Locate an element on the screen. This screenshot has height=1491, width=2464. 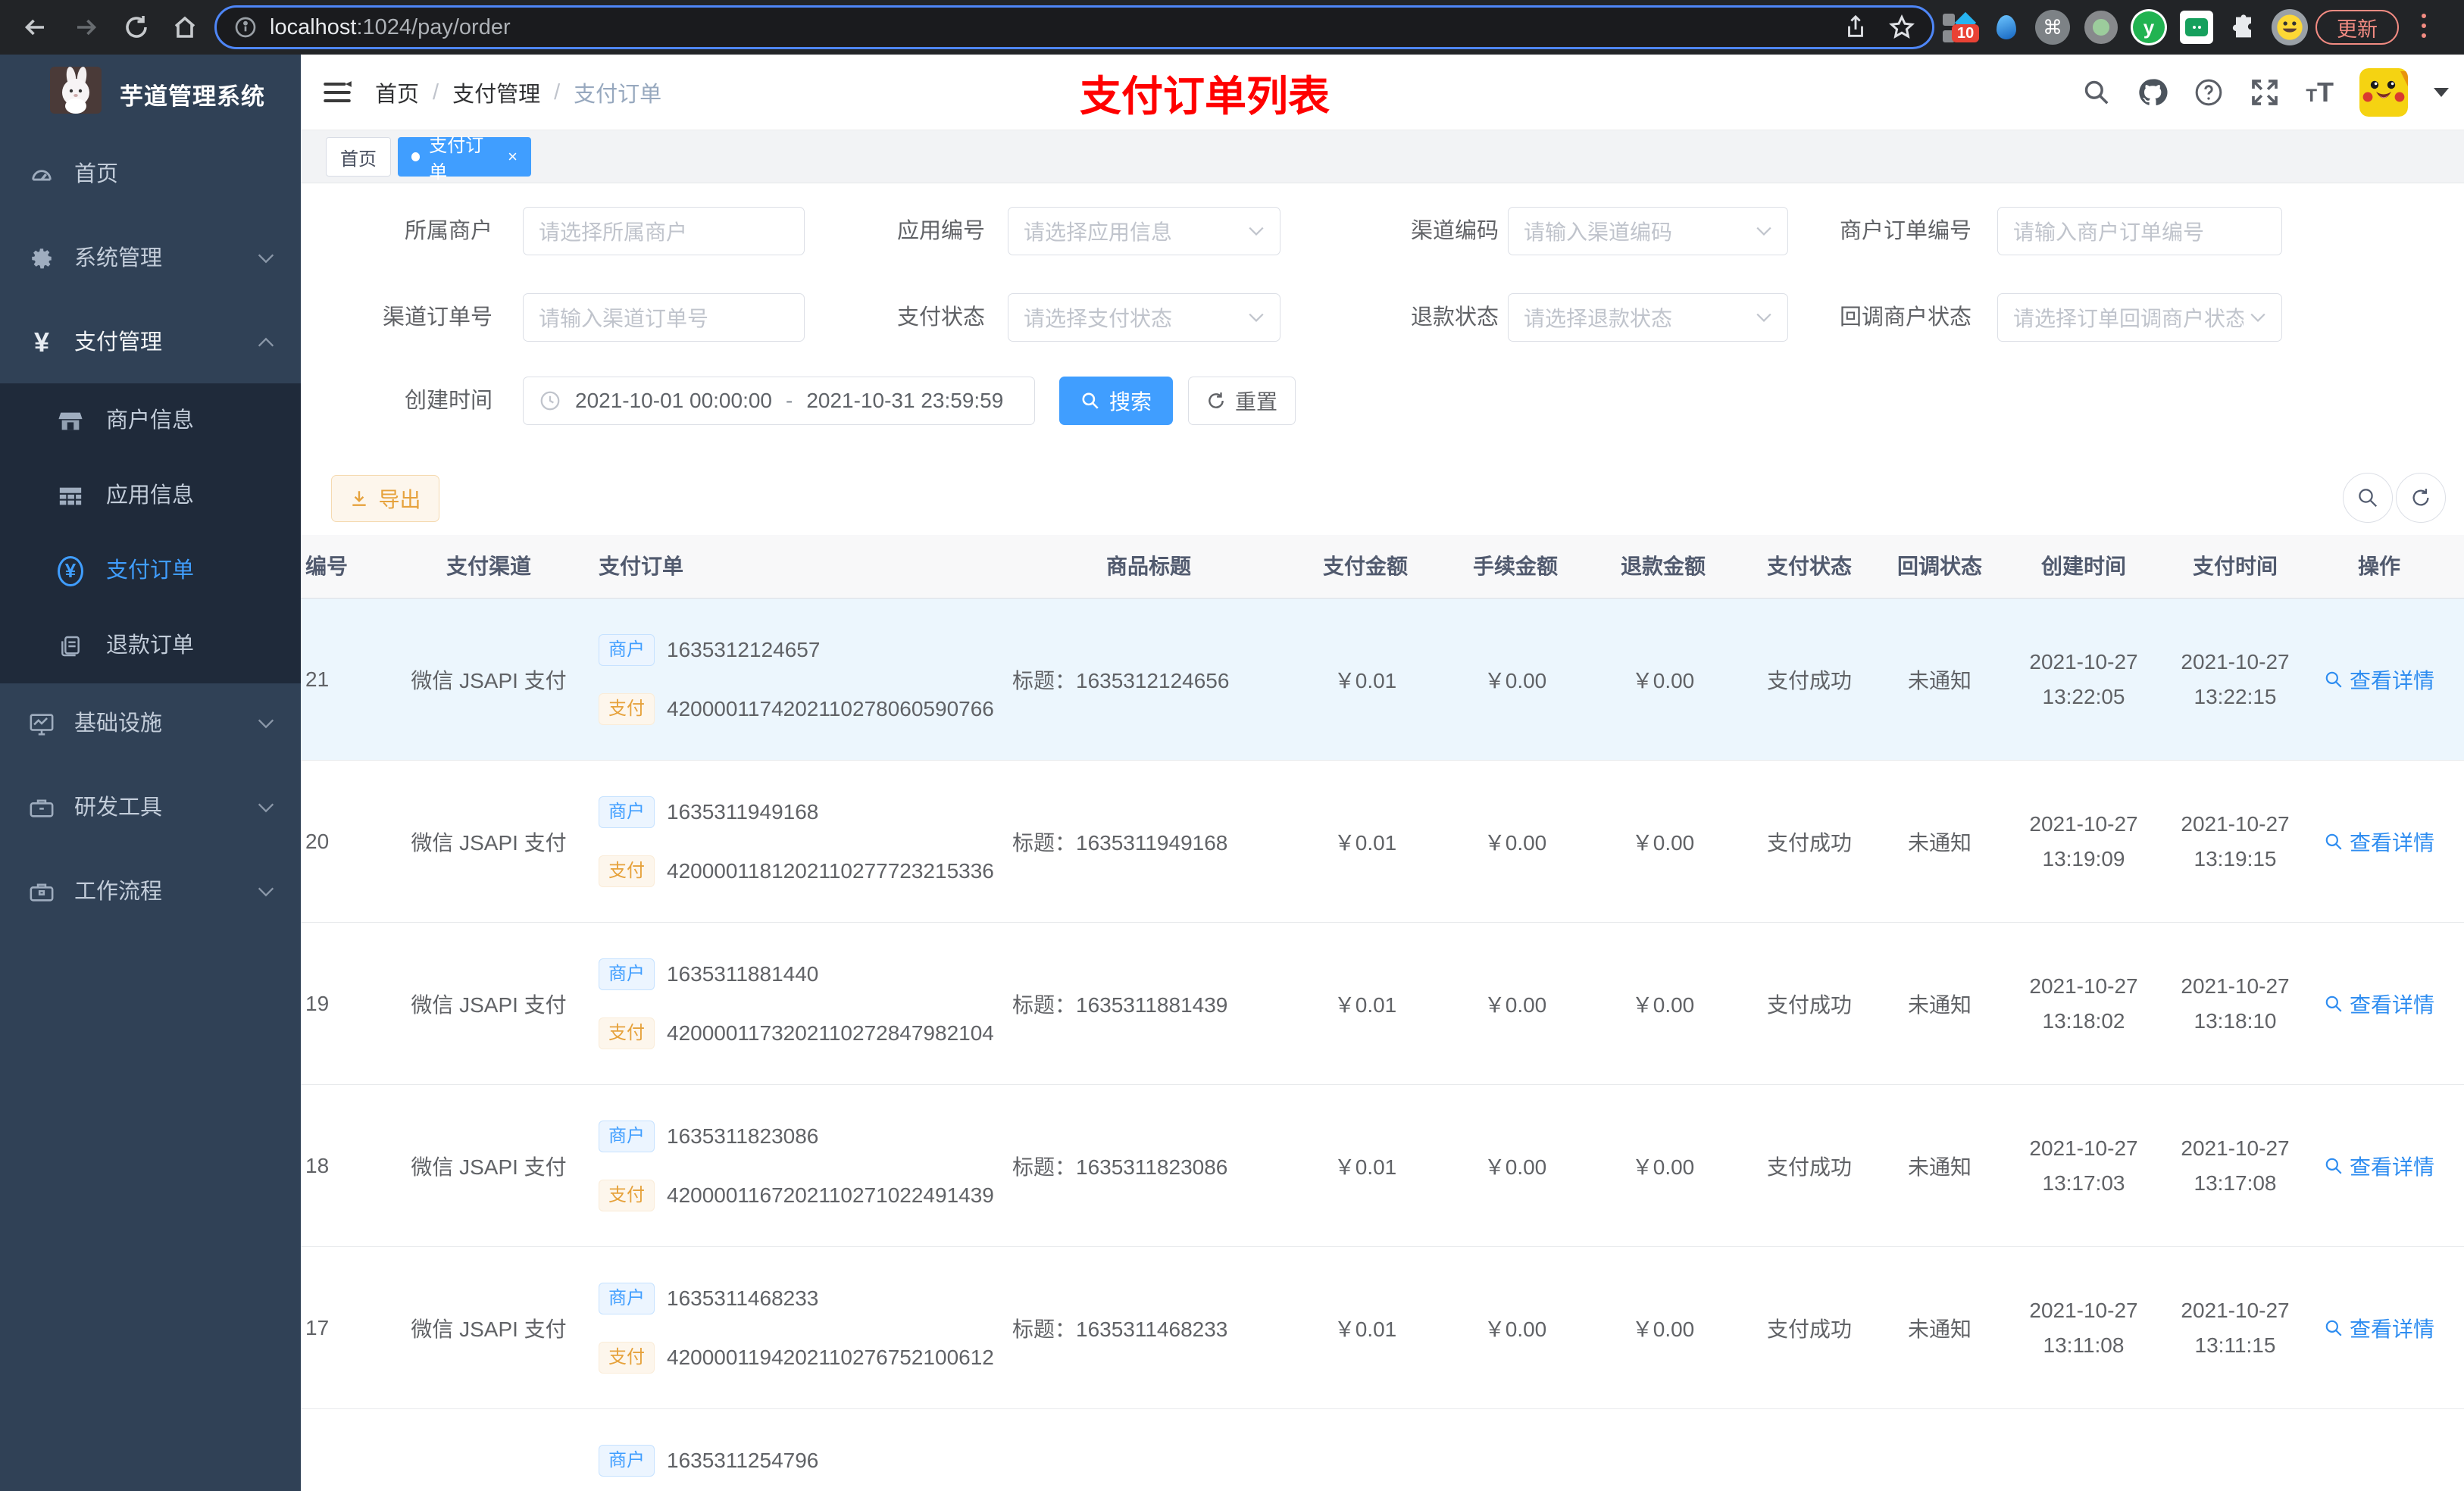
breadcrumb-home: 首页 is located at coordinates (397, 92).